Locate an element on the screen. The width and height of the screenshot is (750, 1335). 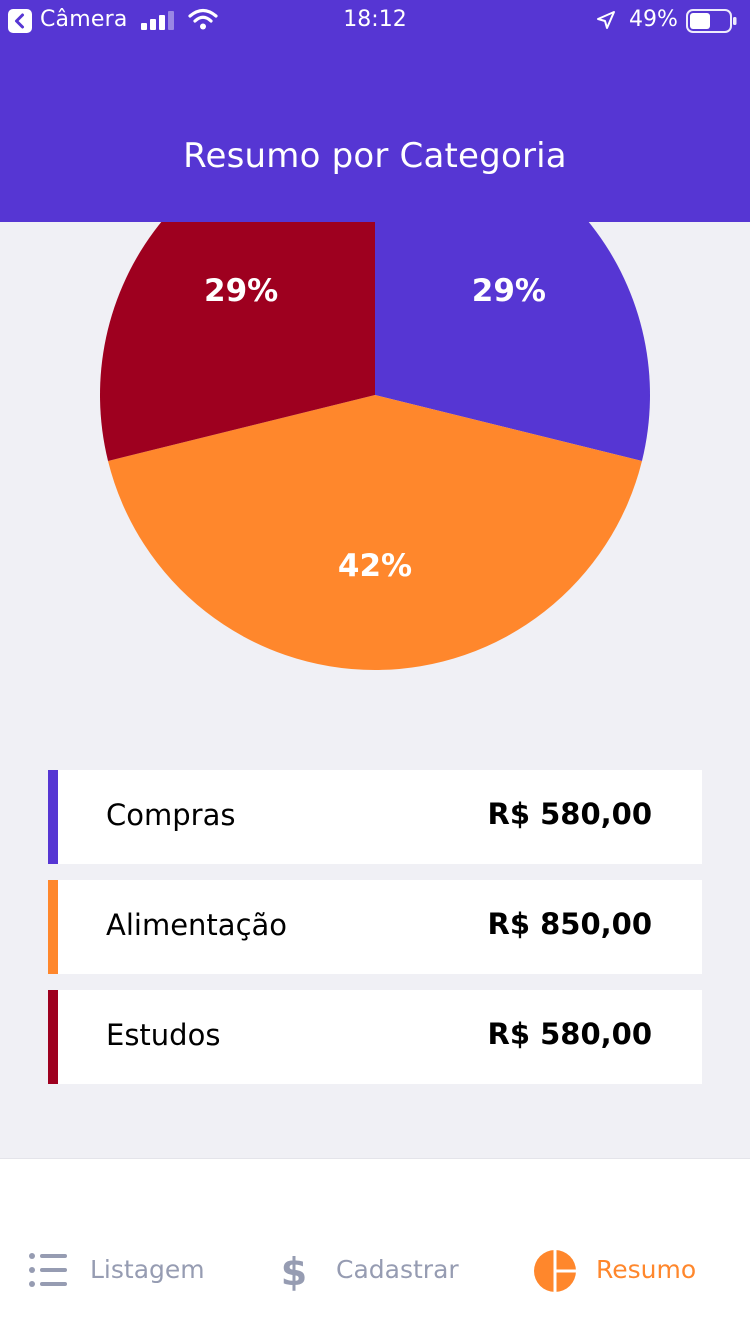
tab-listagem: Listagem is located at coordinates (123, 1271).